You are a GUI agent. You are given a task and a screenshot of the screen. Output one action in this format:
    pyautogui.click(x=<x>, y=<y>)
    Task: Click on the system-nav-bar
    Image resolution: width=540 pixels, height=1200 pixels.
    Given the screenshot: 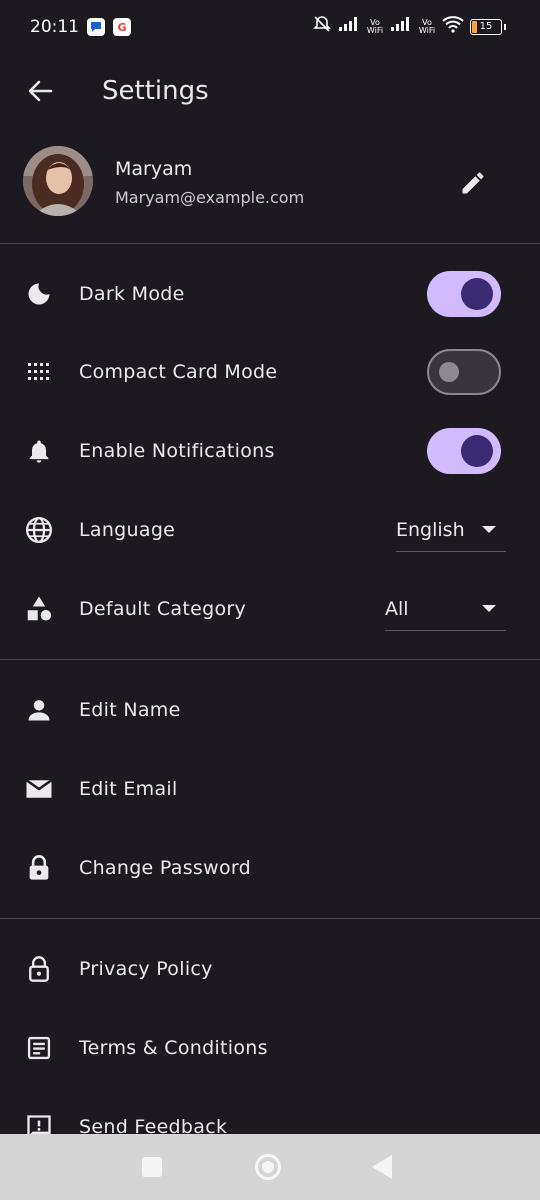 What is the action you would take?
    pyautogui.click(x=270, y=1167)
    